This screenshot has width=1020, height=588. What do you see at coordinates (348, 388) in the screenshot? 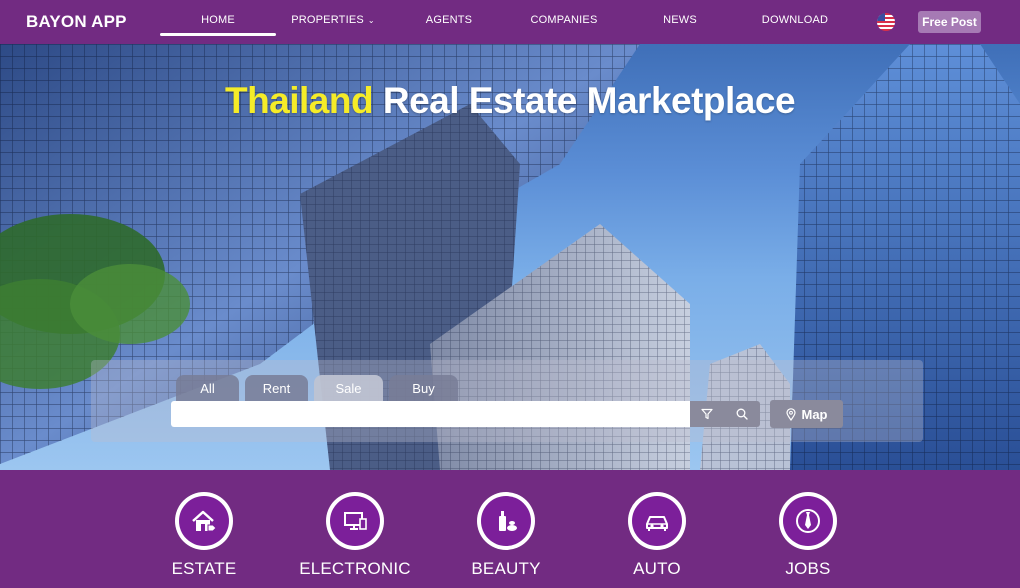
I see `tab-sale: Sale` at bounding box center [348, 388].